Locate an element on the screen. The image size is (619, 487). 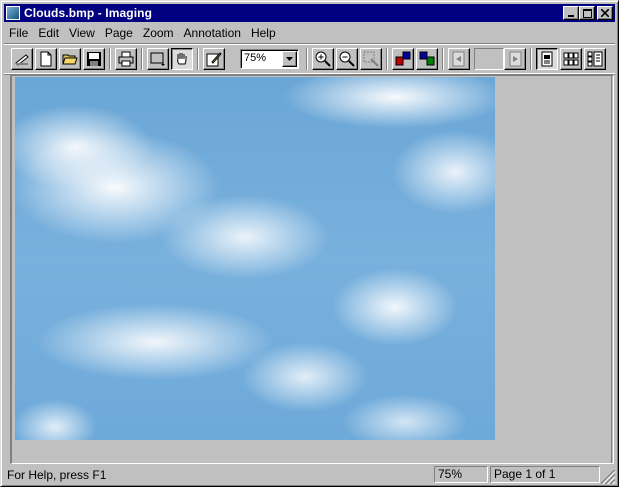
maximize-button is located at coordinates (587, 13).